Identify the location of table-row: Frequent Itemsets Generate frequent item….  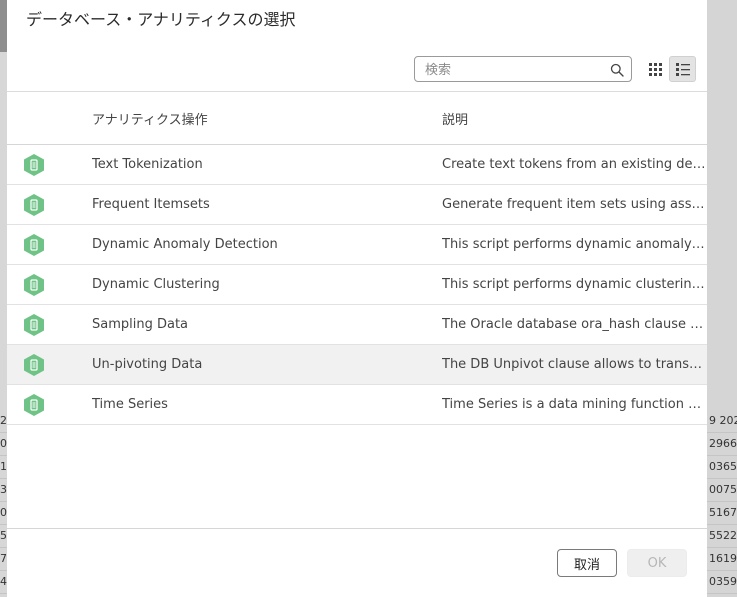
(357, 205).